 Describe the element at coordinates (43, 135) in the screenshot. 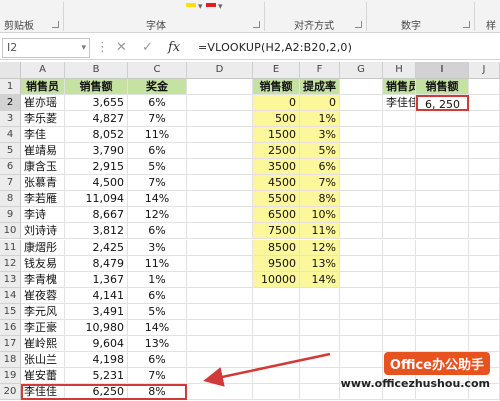

I see `salesperson-cell: 李佳` at that location.